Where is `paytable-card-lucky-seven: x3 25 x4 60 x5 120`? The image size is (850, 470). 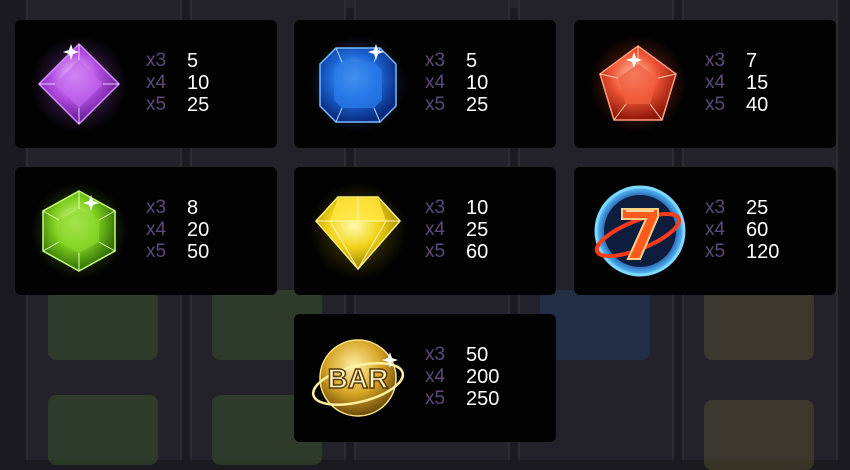 paytable-card-lucky-seven: x3 25 x4 60 x5 120 is located at coordinates (705, 231).